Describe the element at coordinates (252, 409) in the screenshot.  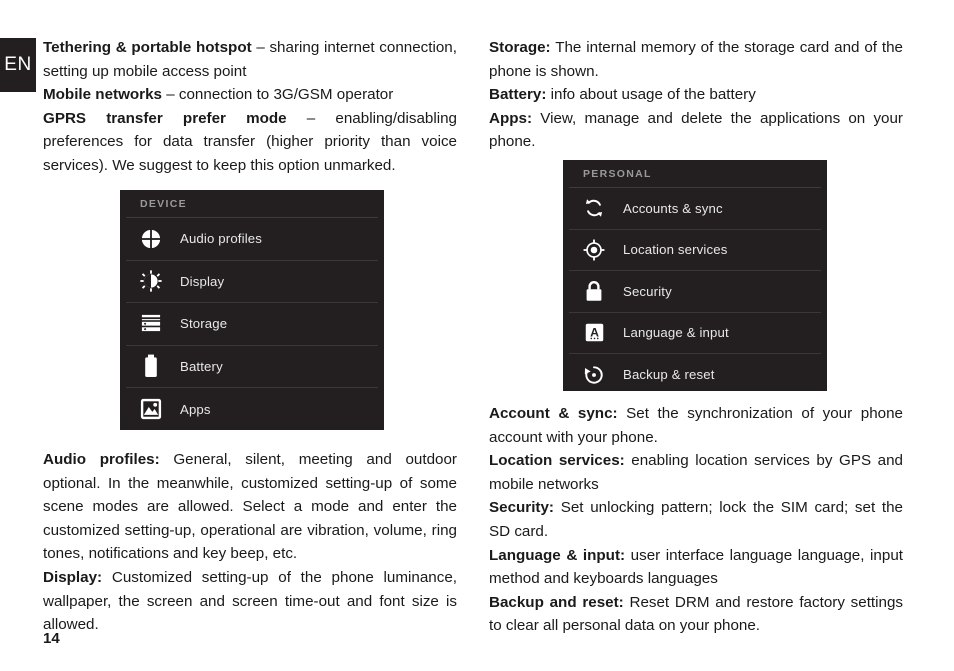
I see `settings-row-apps: Apps` at that location.